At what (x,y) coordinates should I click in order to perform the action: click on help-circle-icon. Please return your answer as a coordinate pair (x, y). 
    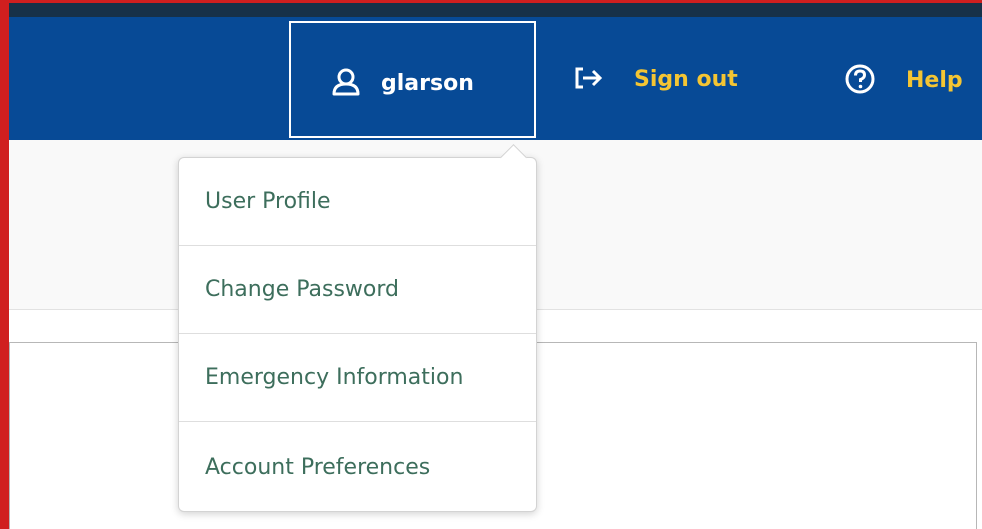
    Looking at the image, I should click on (860, 81).